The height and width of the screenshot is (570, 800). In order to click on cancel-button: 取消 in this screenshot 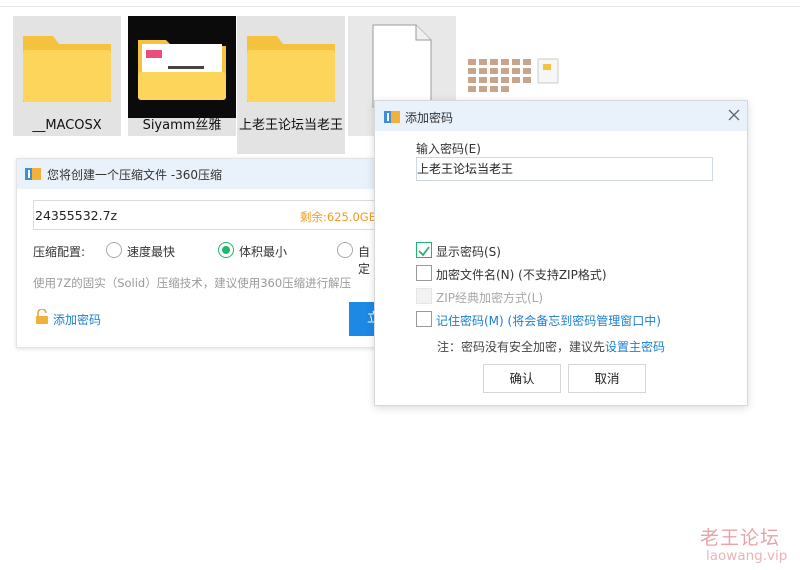, I will do `click(607, 378)`.